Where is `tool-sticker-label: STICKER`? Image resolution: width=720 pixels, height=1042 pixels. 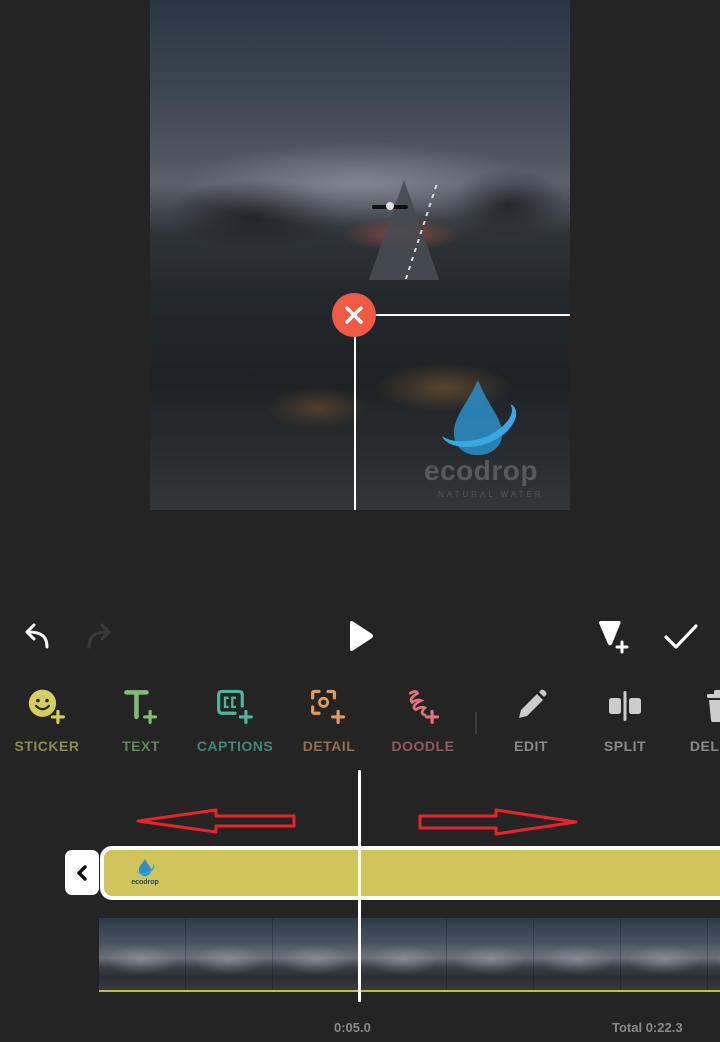
tool-sticker-label: STICKER is located at coordinates (47, 746).